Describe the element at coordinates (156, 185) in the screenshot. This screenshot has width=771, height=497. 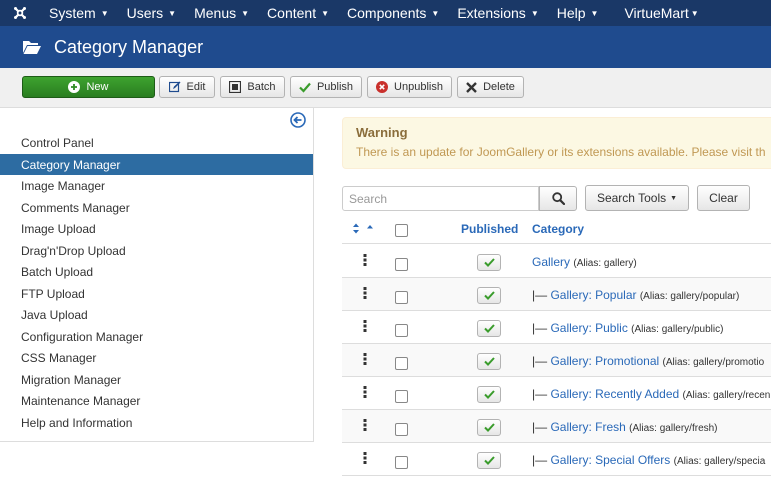
I see `sidebar-item-image-manager: Image Manager` at that location.